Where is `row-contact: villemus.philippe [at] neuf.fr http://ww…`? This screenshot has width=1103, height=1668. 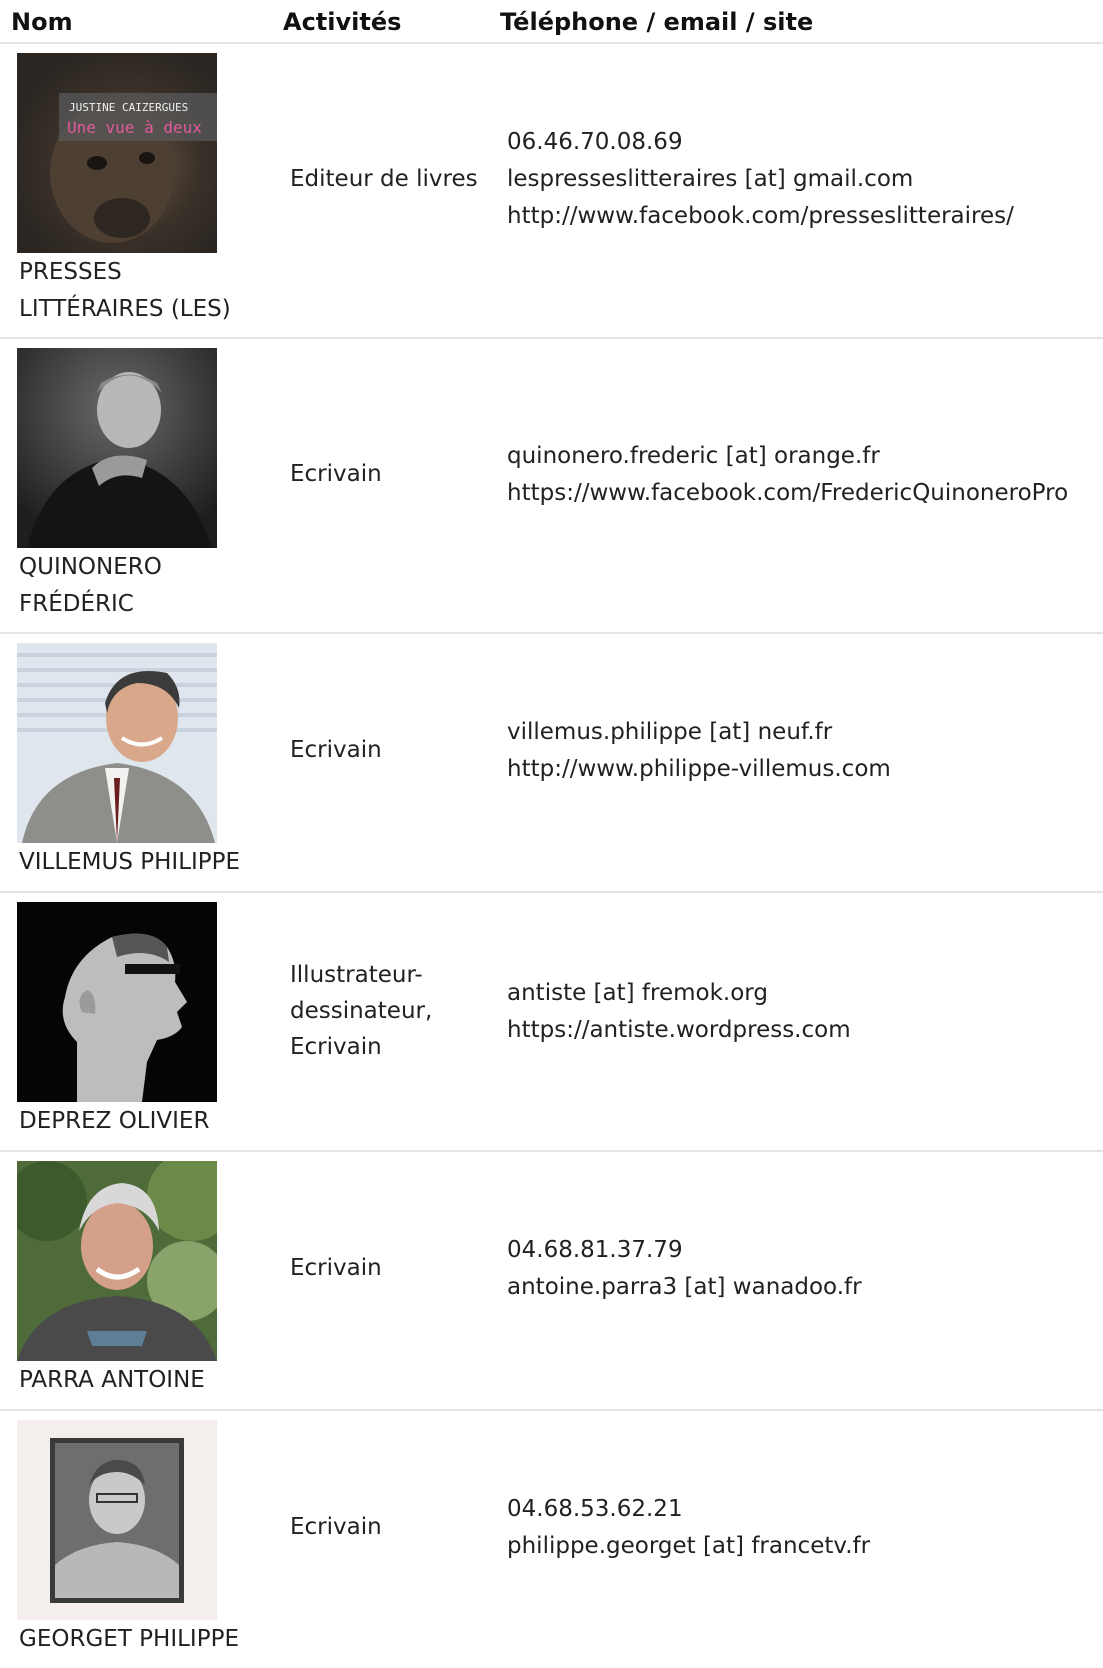 row-contact: villemus.philippe [at] neuf.fr http://ww… is located at coordinates (699, 751).